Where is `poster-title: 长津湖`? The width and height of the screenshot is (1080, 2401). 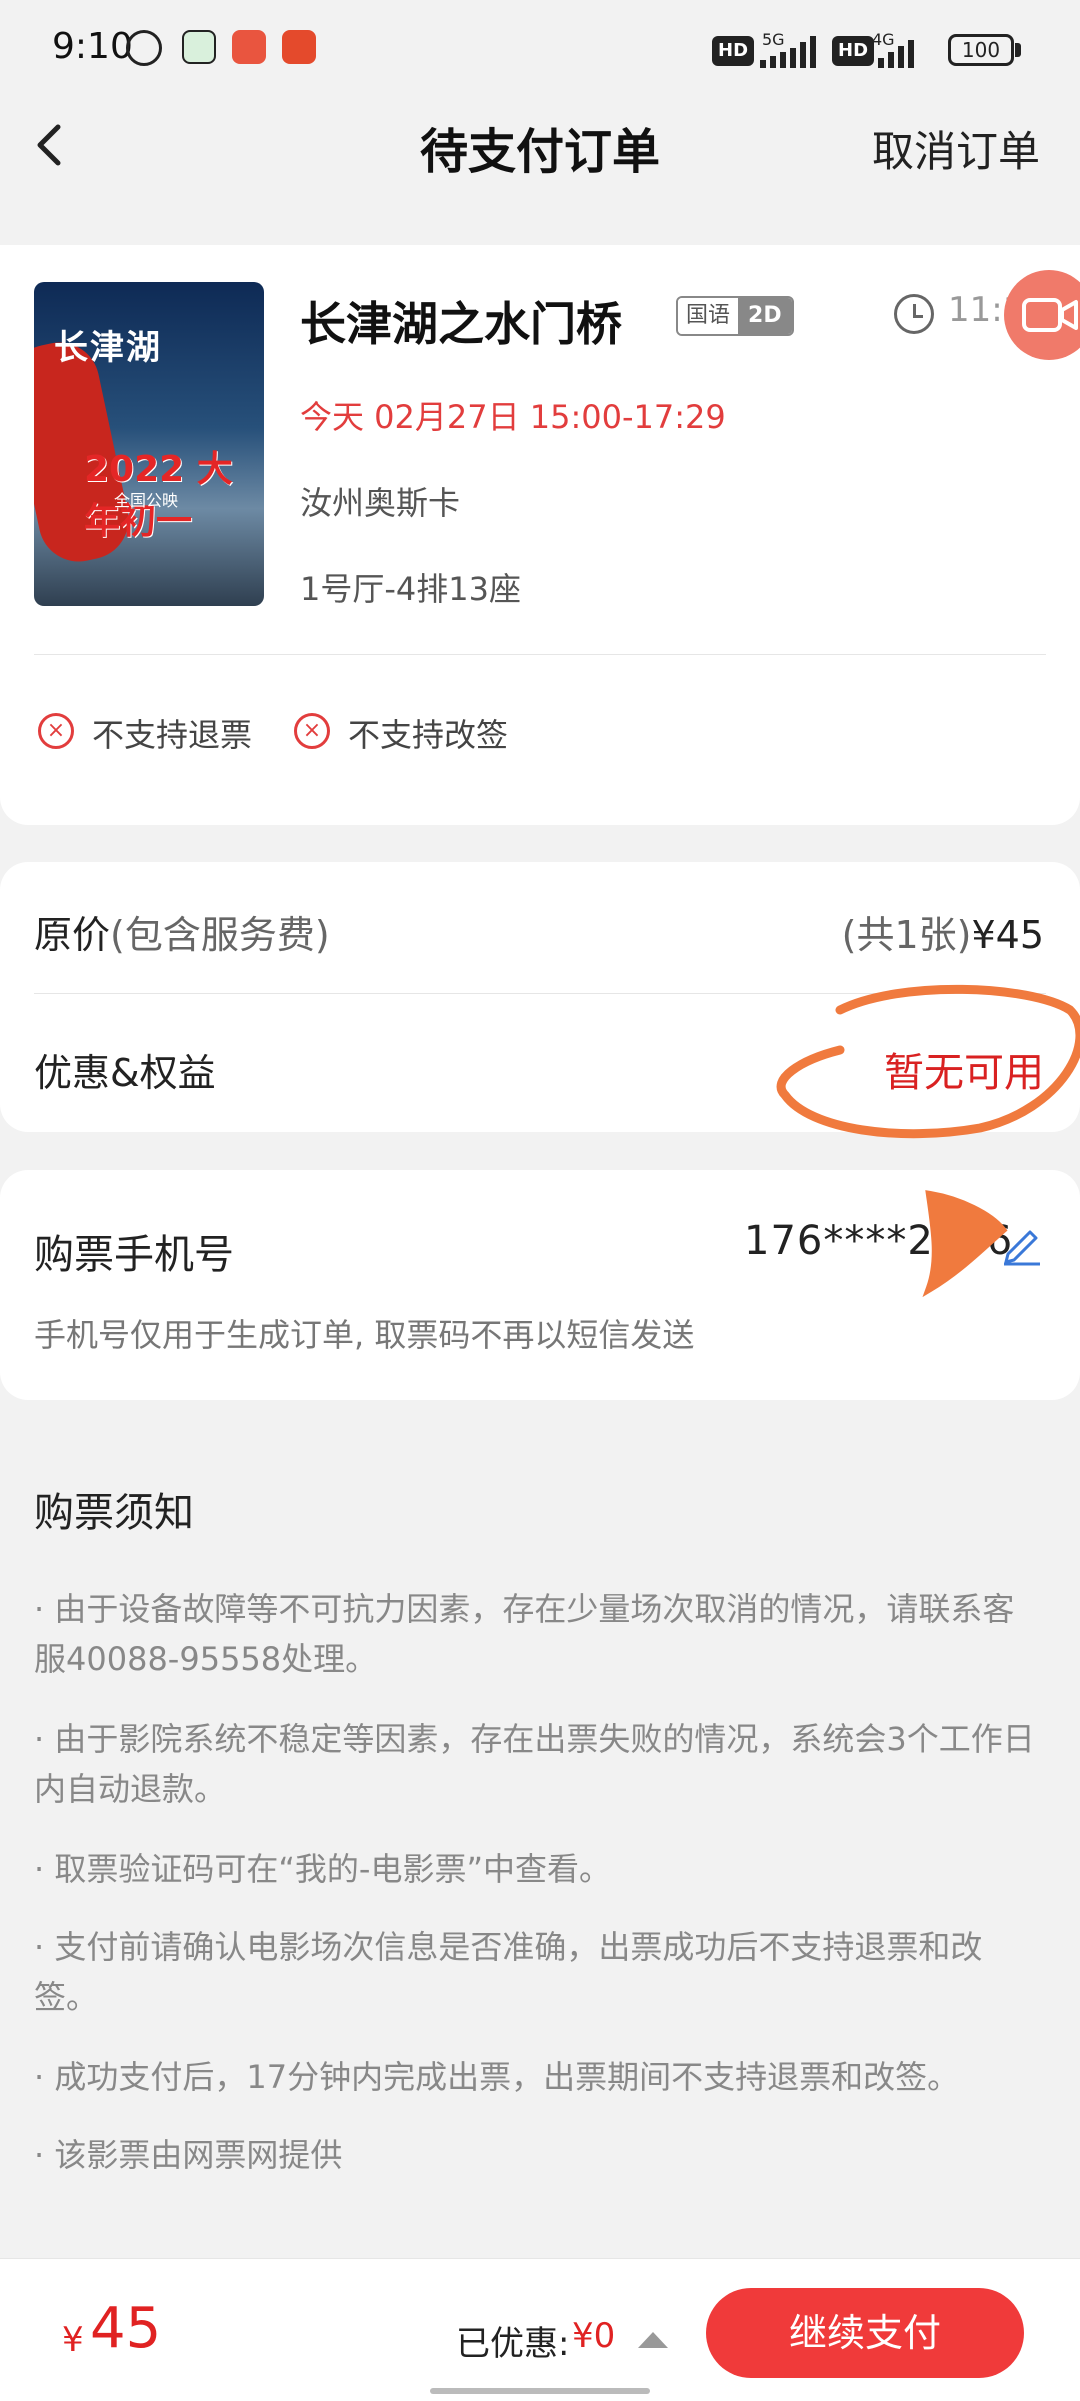
poster-title: 长津湖 is located at coordinates (108, 348).